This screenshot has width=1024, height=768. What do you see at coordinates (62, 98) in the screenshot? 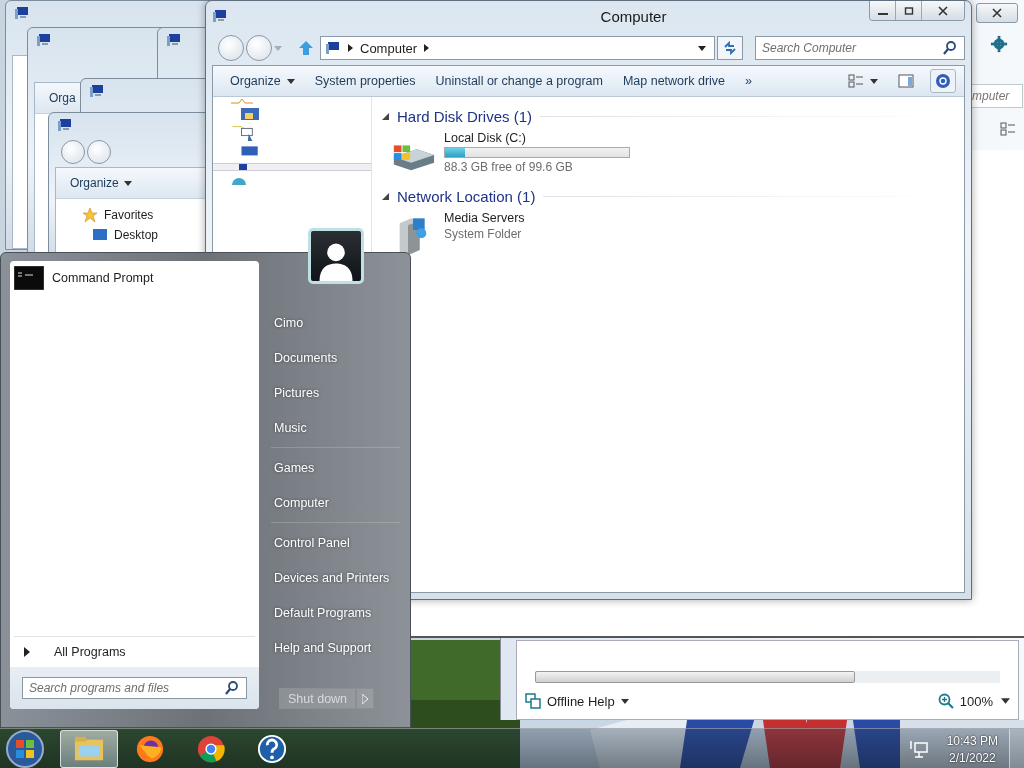
I see `toolbar-label: Orga` at bounding box center [62, 98].